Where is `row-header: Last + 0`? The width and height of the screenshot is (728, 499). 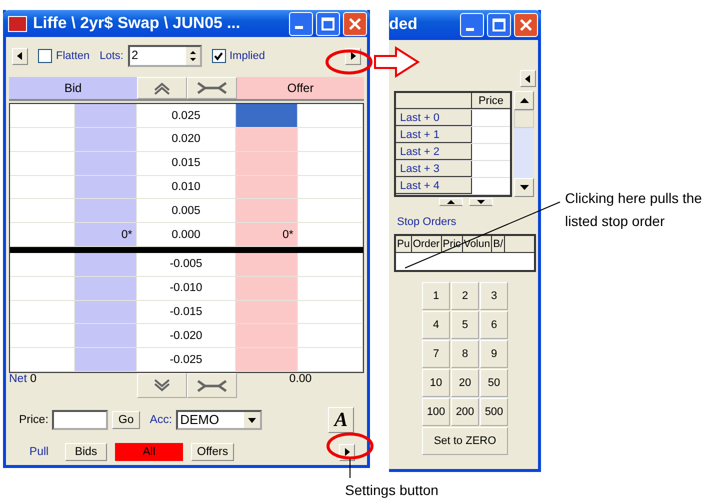
row-header: Last + 0 is located at coordinates (434, 118).